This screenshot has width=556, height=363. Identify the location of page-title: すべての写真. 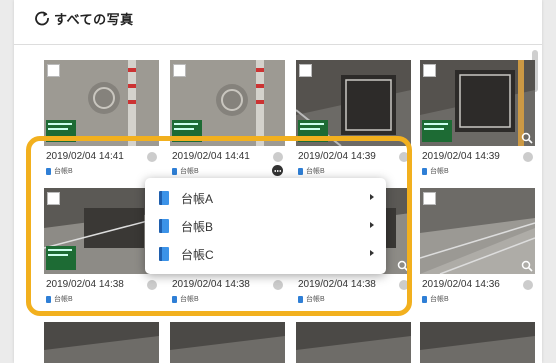
(94, 19).